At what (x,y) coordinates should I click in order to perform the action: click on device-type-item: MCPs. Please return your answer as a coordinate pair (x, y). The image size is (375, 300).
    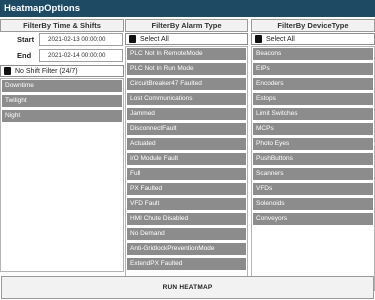
    Looking at the image, I should click on (313, 129).